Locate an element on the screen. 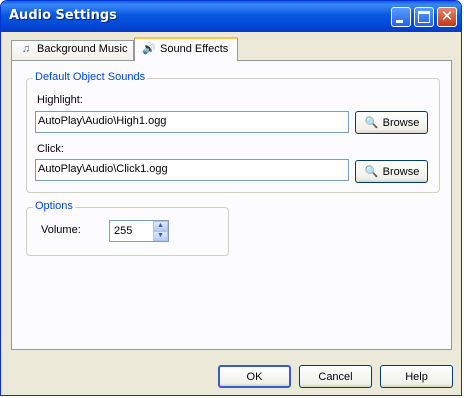  close-button: ✕ is located at coordinates (447, 17).